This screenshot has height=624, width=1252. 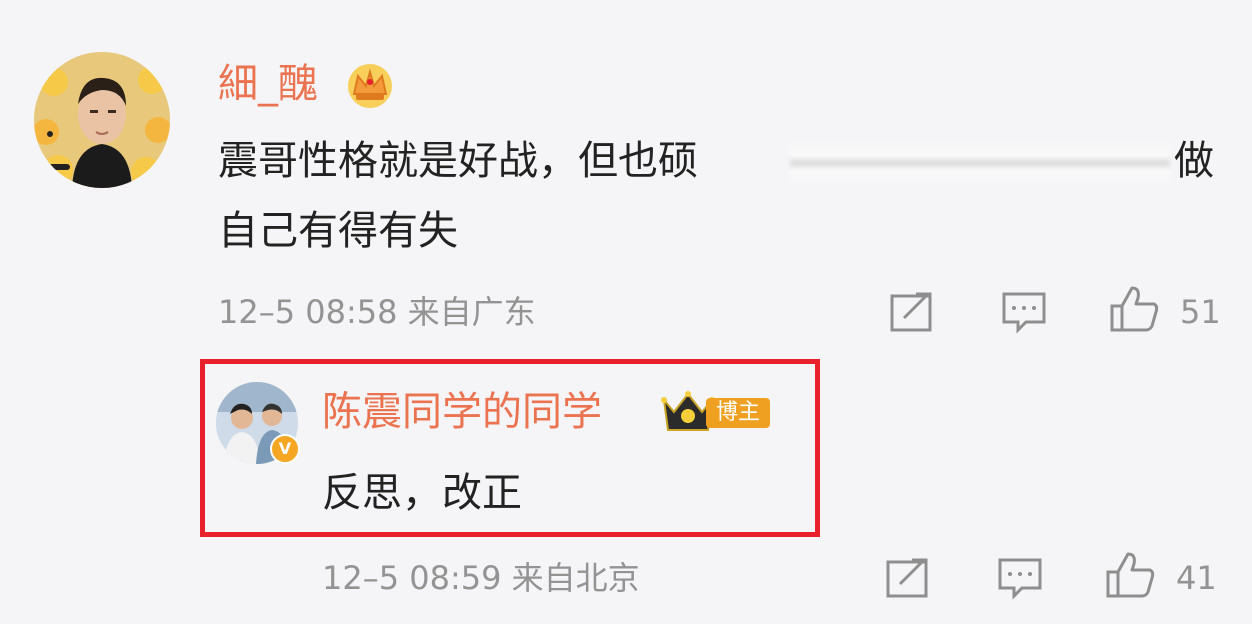 I want to click on avatar, so click(x=102, y=120).